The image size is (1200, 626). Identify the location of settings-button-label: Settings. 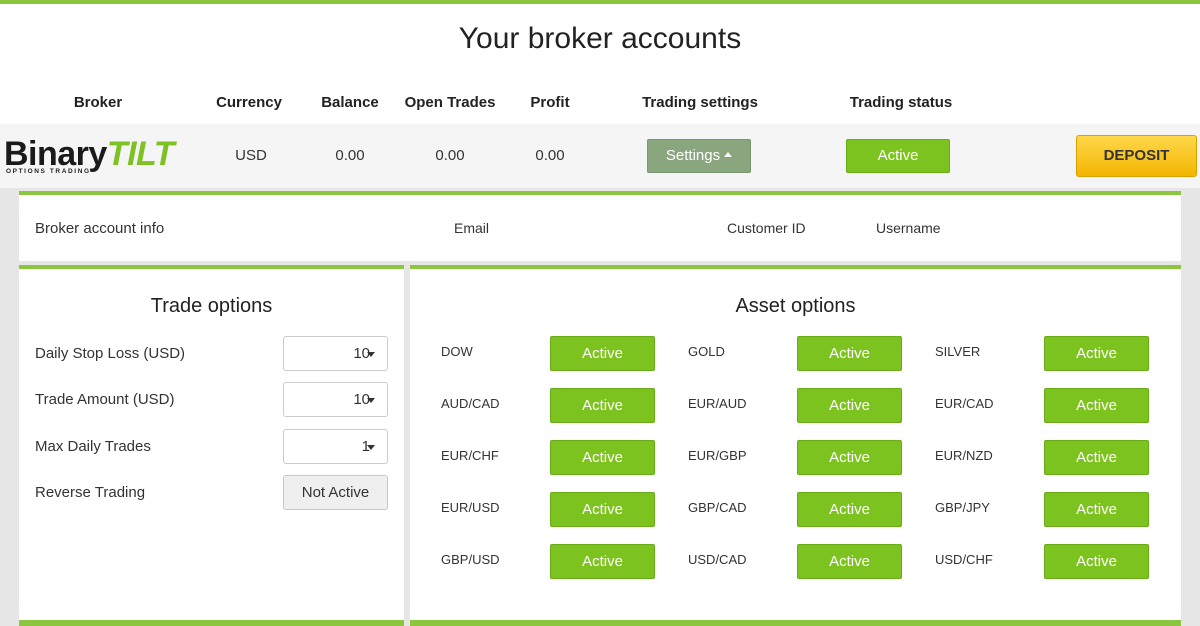
(693, 155).